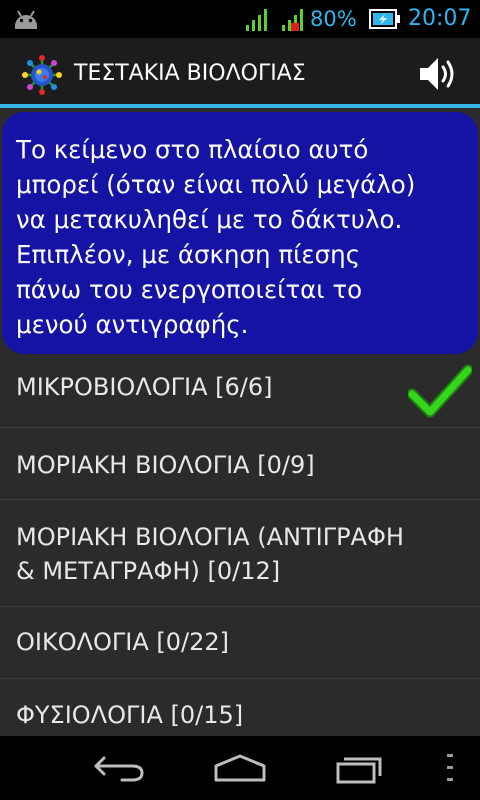 The image size is (480, 800). I want to click on topic-item-molecular-biology: ΜΟΡΙΑΚΗ ΒΙΟΛΟΓΙΑ [0/9], so click(240, 465).